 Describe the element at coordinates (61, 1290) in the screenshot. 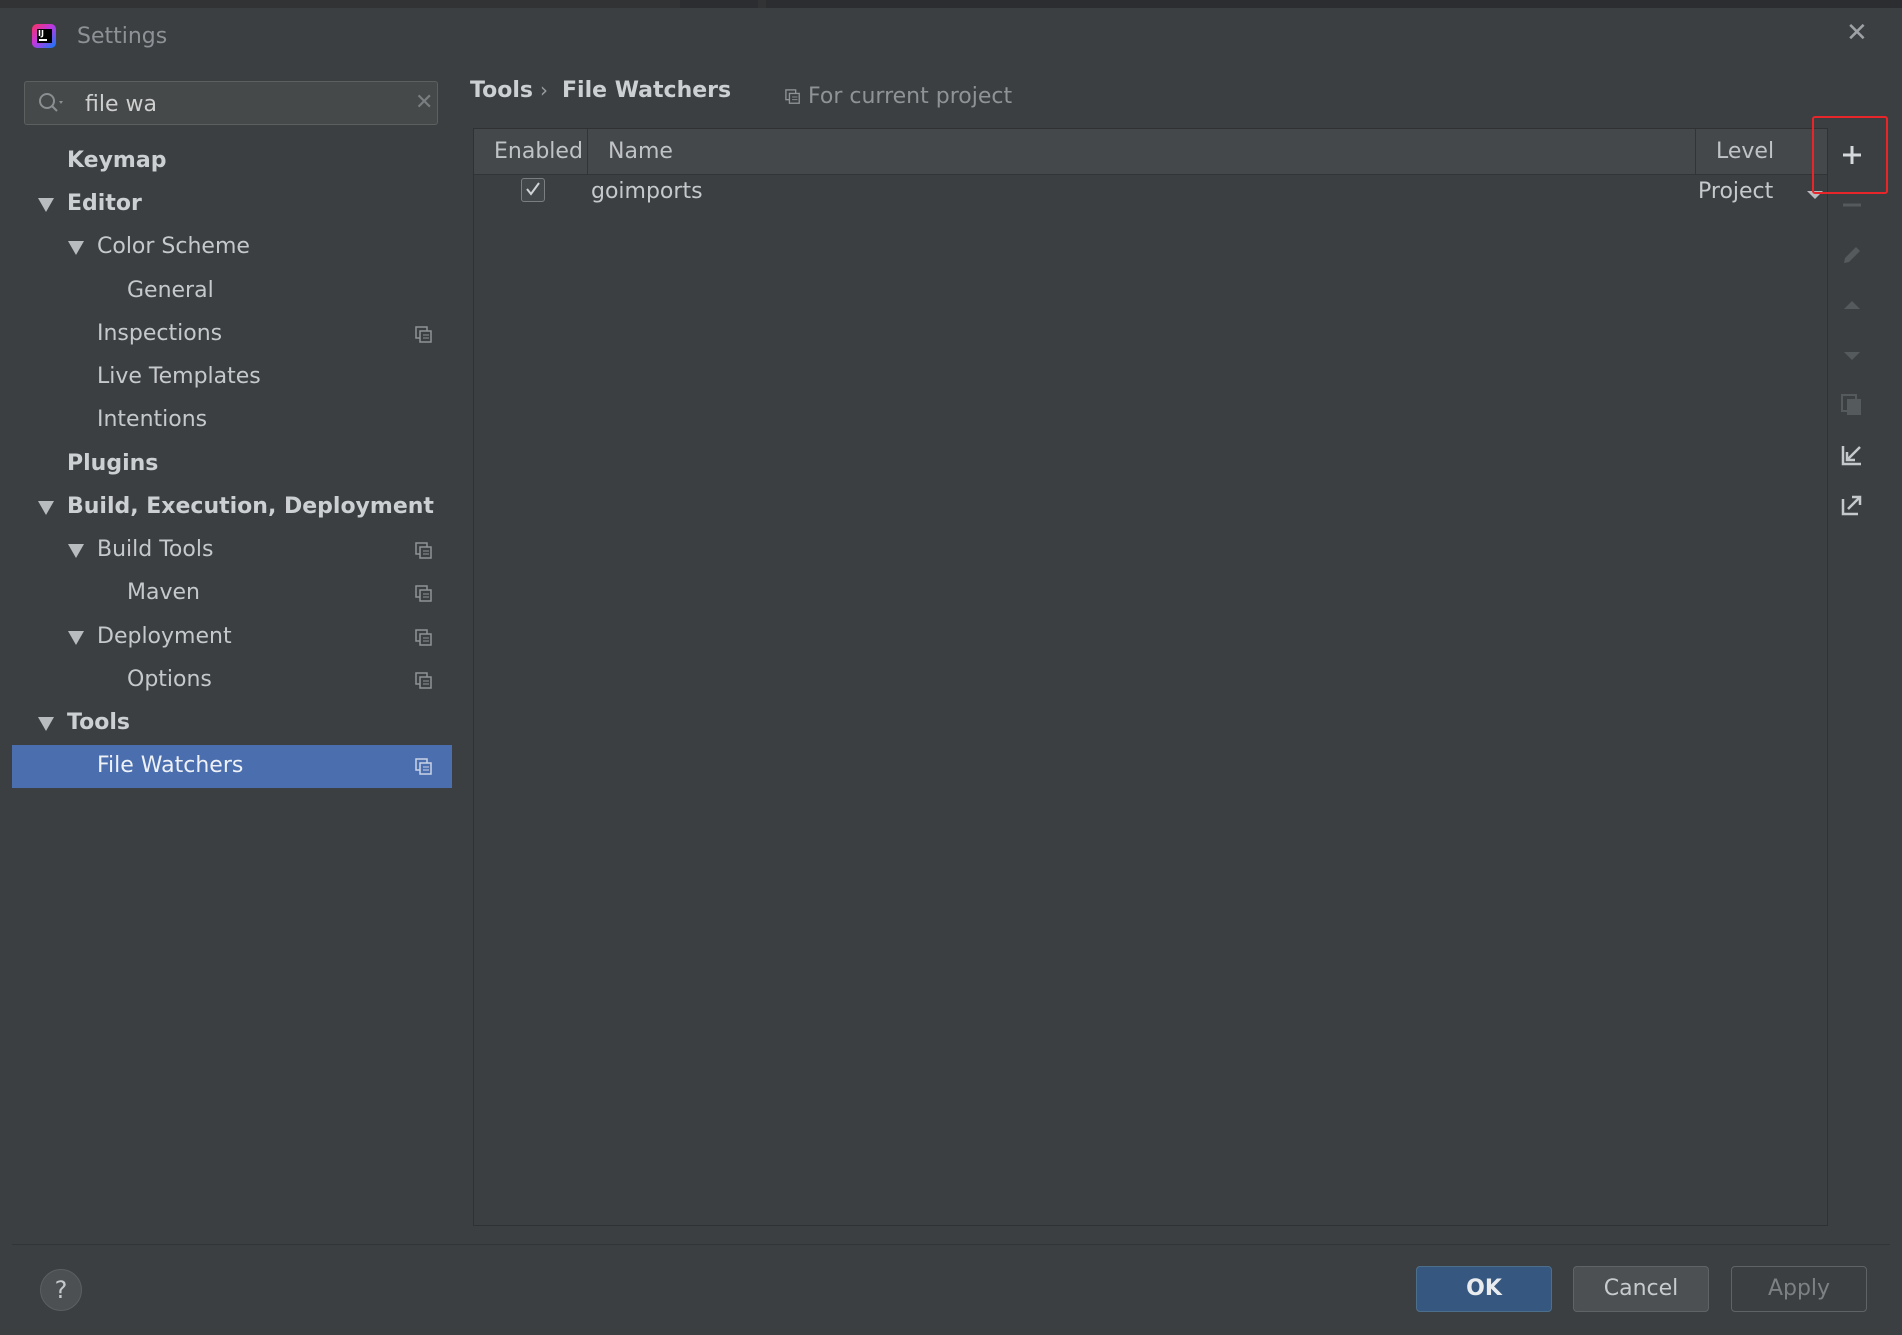

I see `help-button: ?` at that location.